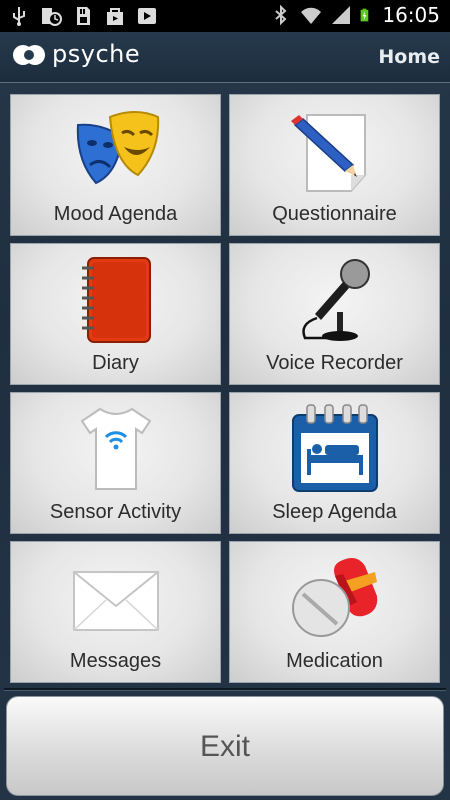  Describe the element at coordinates (225, 16) in the screenshot. I see `status-bar: 16:05` at that location.